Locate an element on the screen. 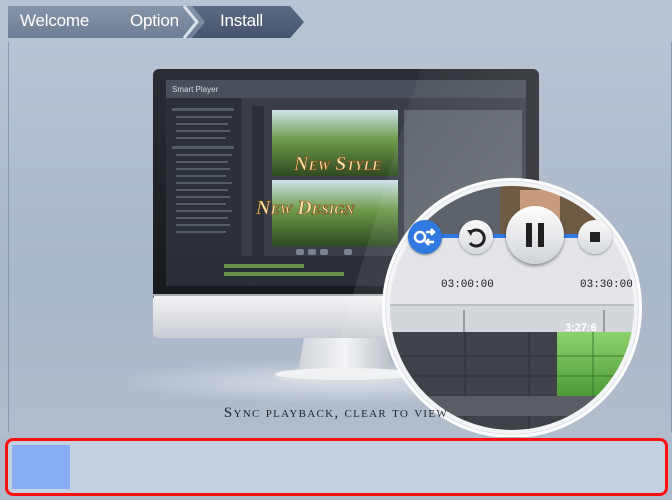 This screenshot has height=500, width=672. step-install: Install is located at coordinates (242, 20).